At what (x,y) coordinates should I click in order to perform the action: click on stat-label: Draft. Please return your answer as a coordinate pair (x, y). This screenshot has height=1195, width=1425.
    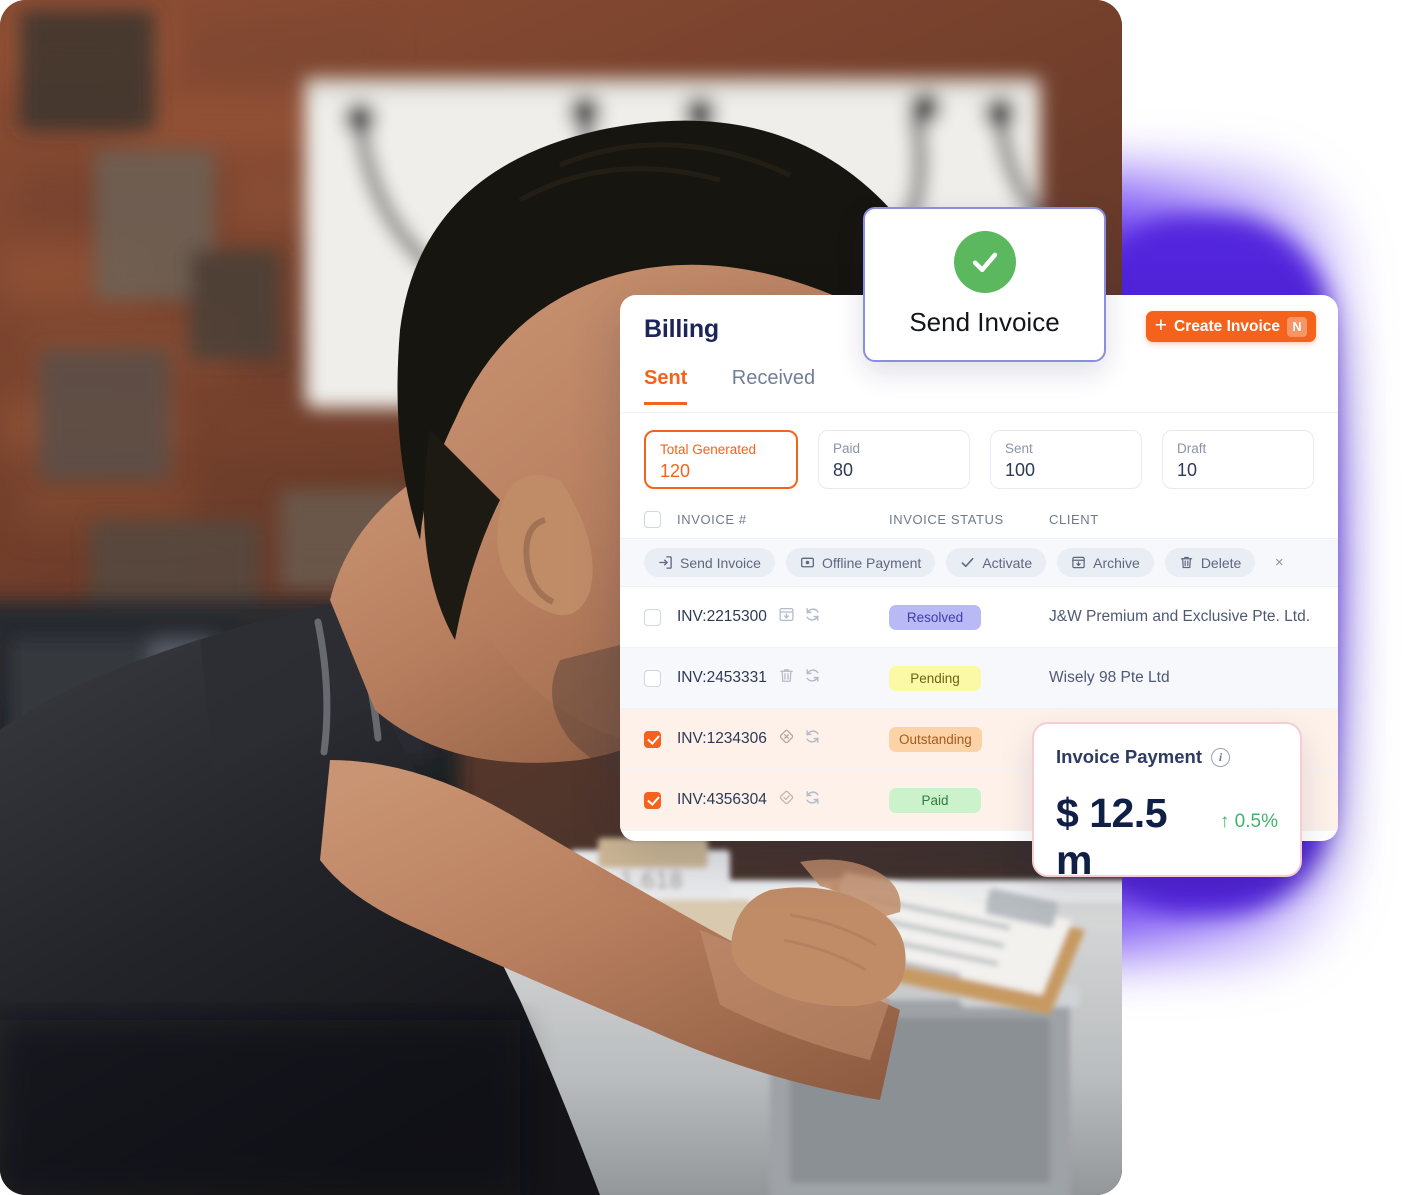
    Looking at the image, I should click on (1192, 448).